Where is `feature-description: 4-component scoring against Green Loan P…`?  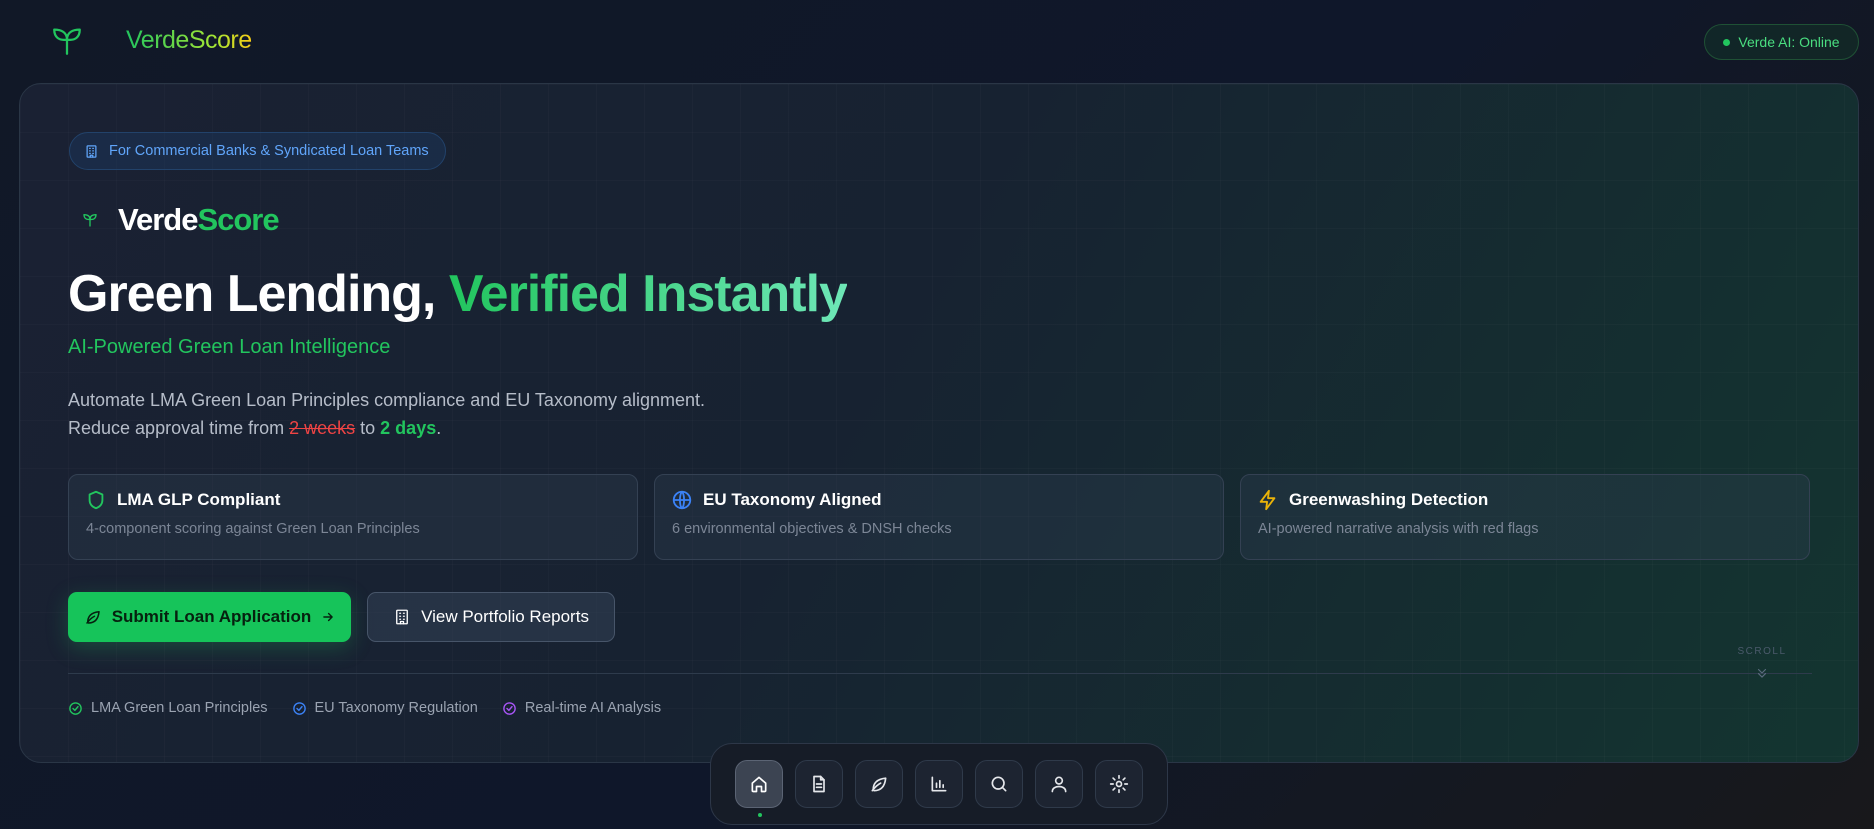
feature-description: 4-component scoring against Green Loan P… is located at coordinates (253, 529).